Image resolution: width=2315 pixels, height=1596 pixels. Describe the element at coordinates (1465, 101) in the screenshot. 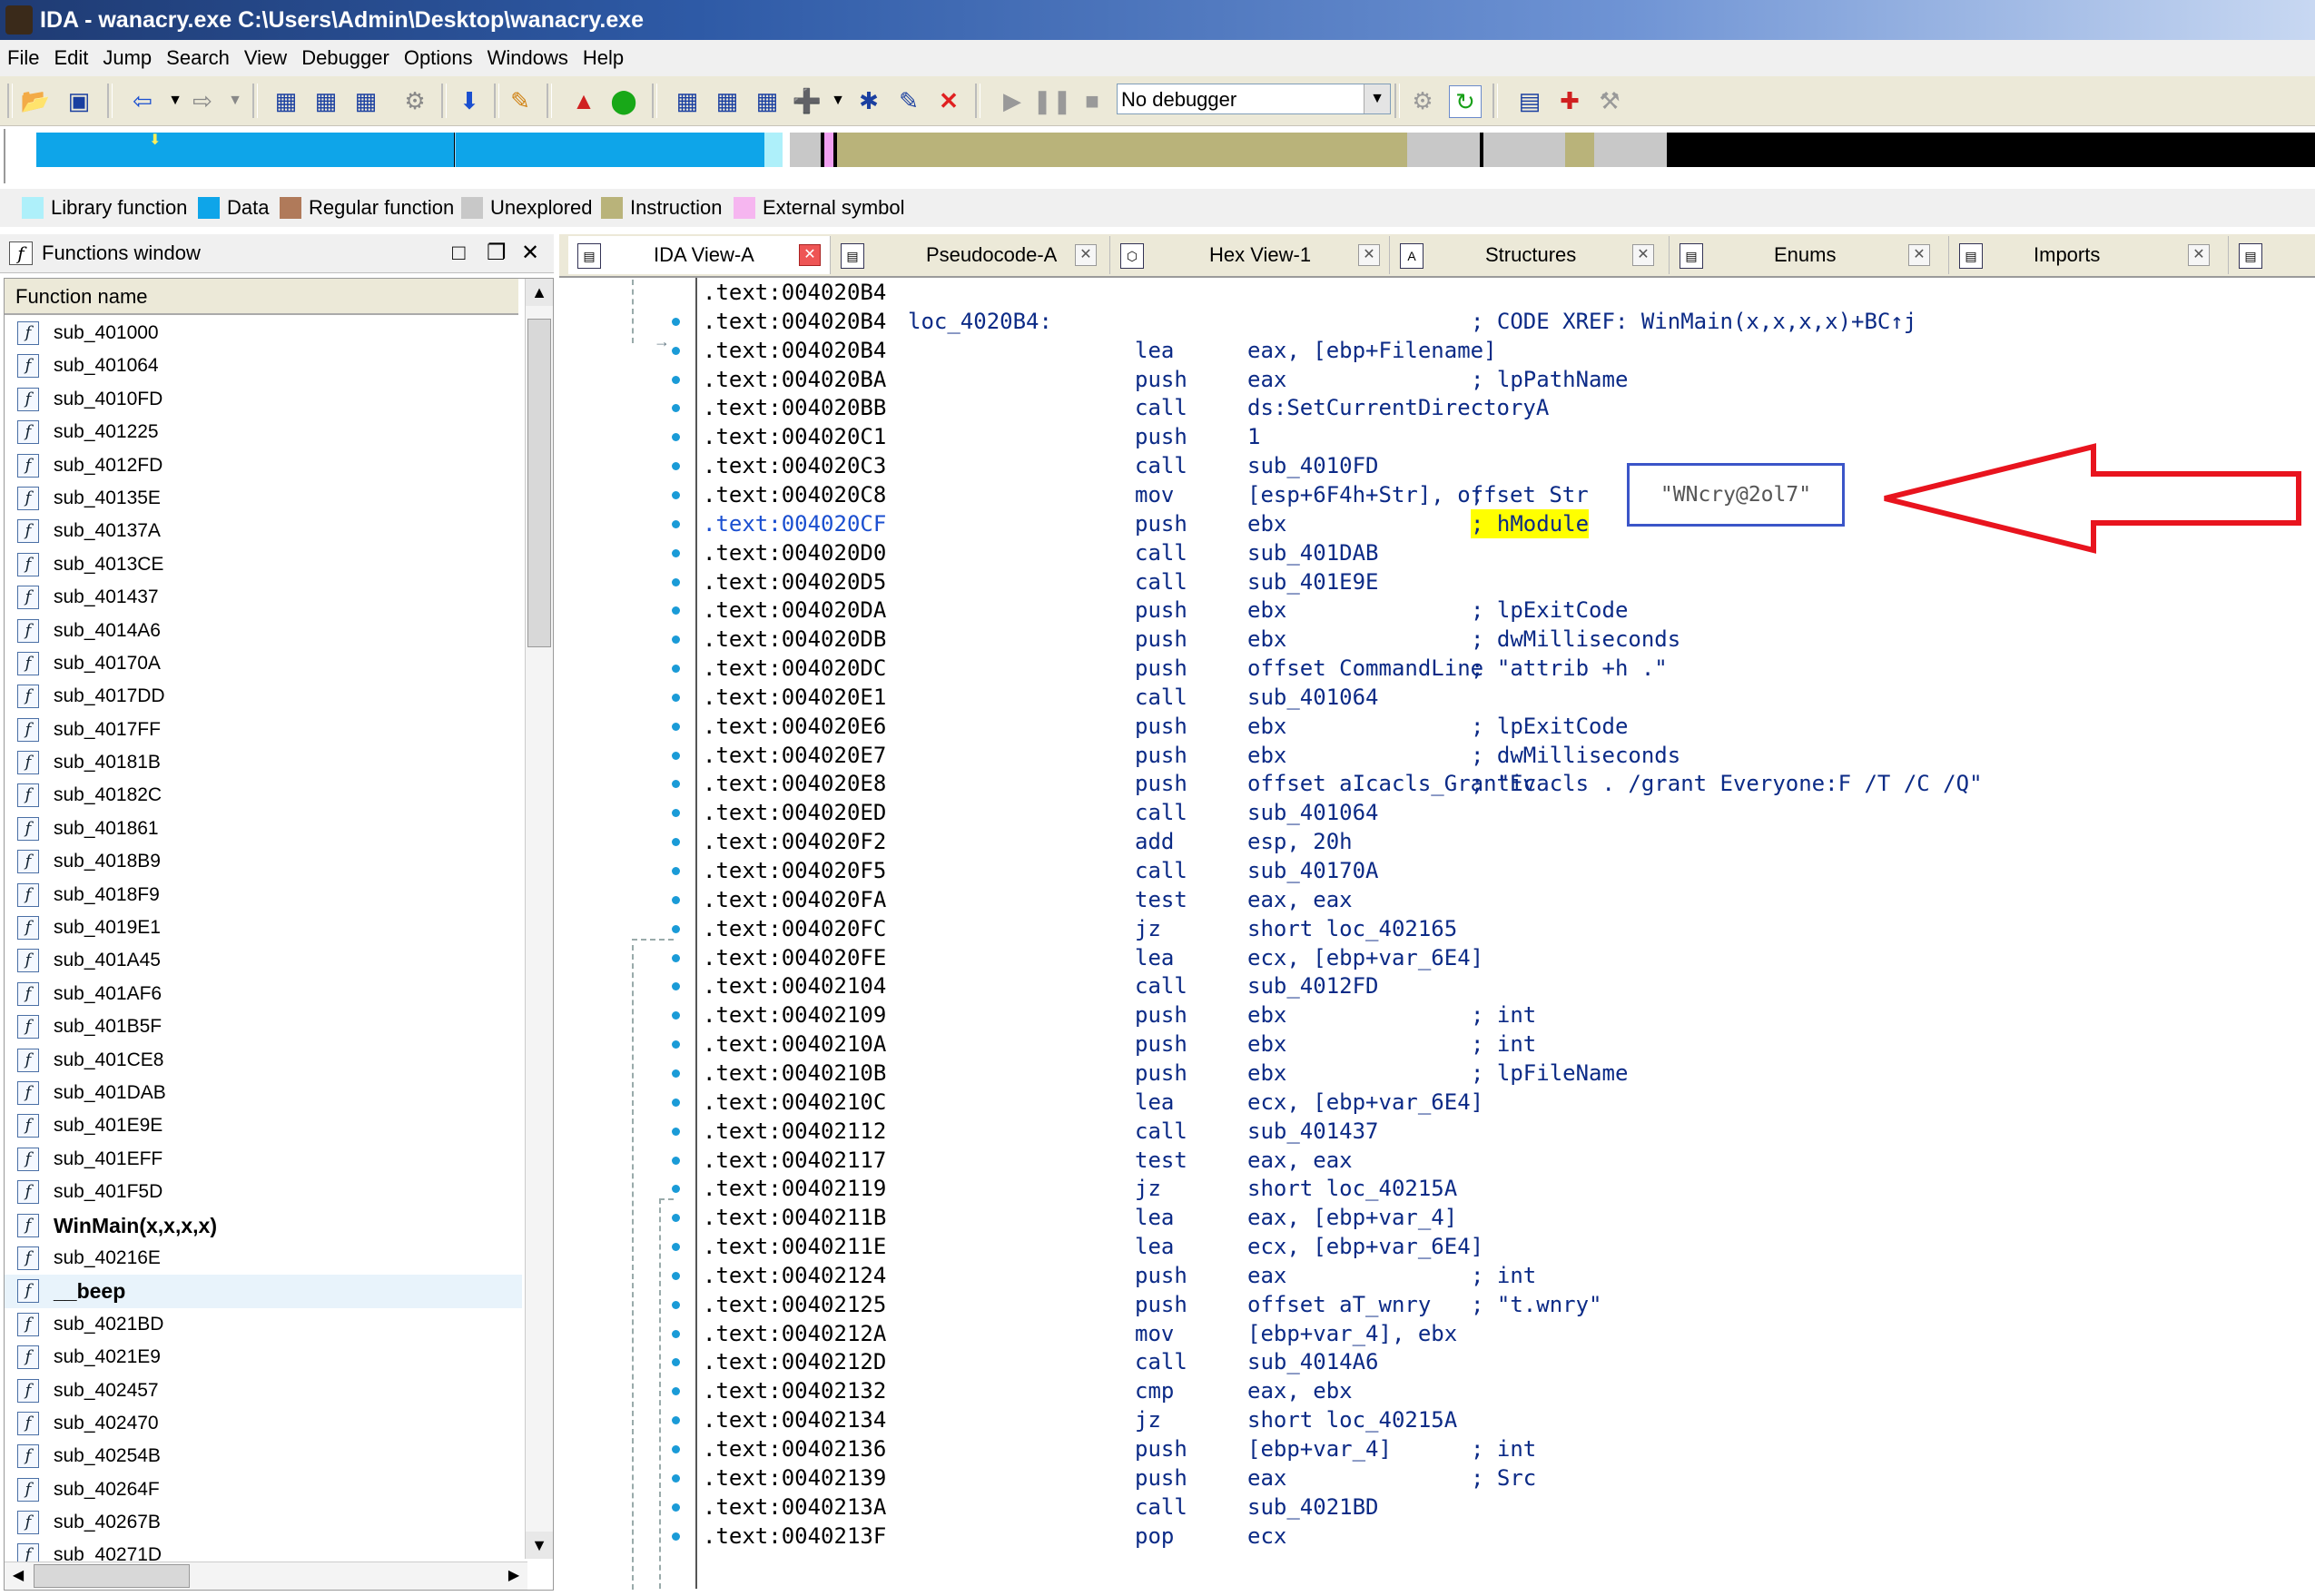

I see `refresh-icon: ↻` at that location.